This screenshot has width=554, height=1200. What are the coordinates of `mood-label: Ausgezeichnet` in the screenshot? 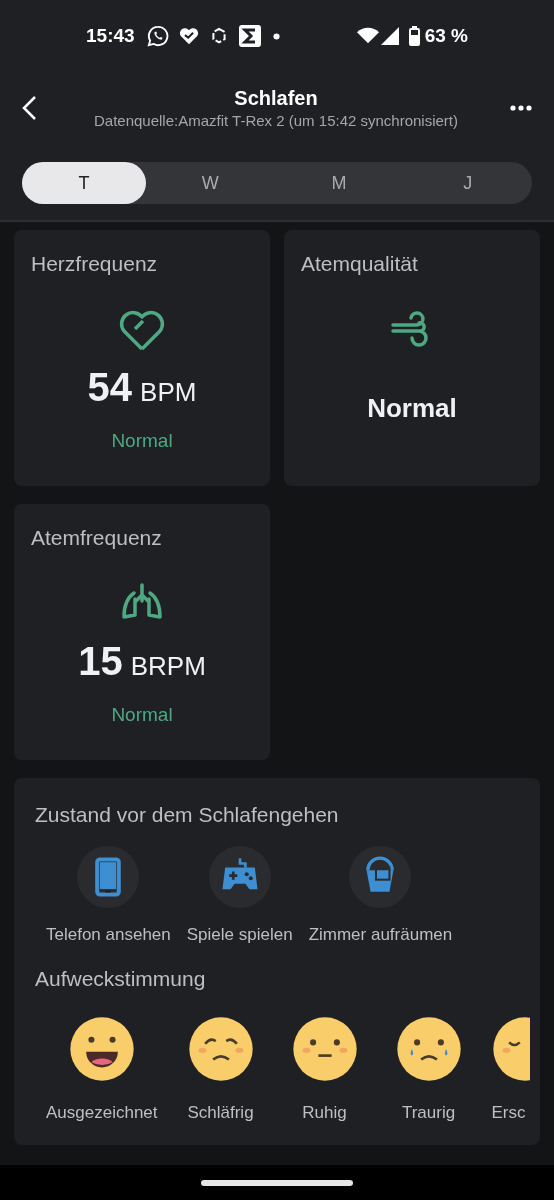 It's located at (102, 1112).